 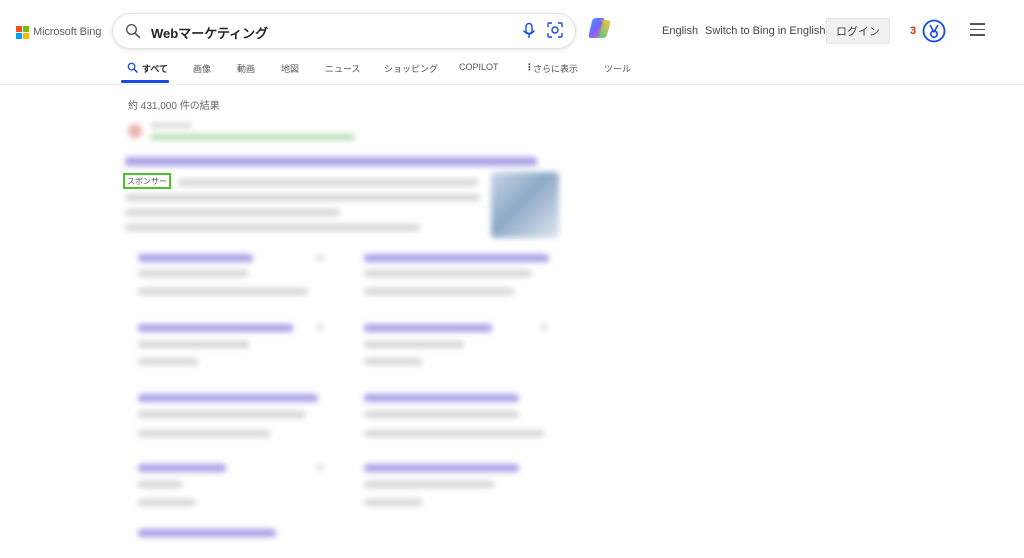 What do you see at coordinates (246, 68) in the screenshot?
I see `tab-videos: 動画` at bounding box center [246, 68].